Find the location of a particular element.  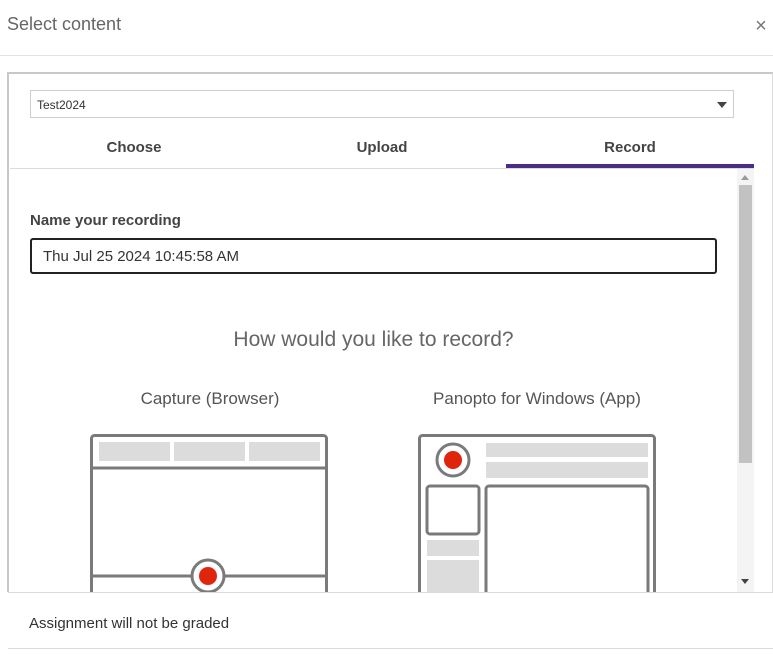

record-dot-icon is located at coordinates (208, 576).